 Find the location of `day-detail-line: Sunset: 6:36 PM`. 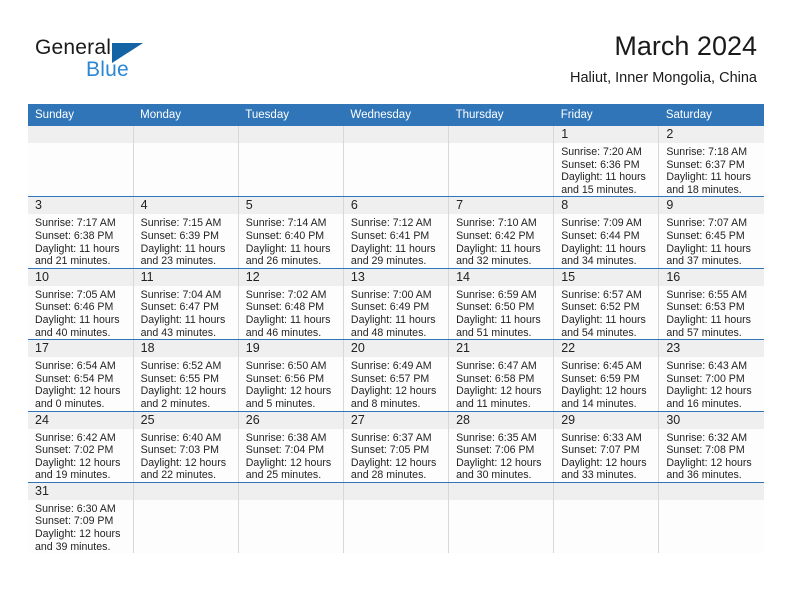

day-detail-line: Sunset: 6:36 PM is located at coordinates (600, 164).